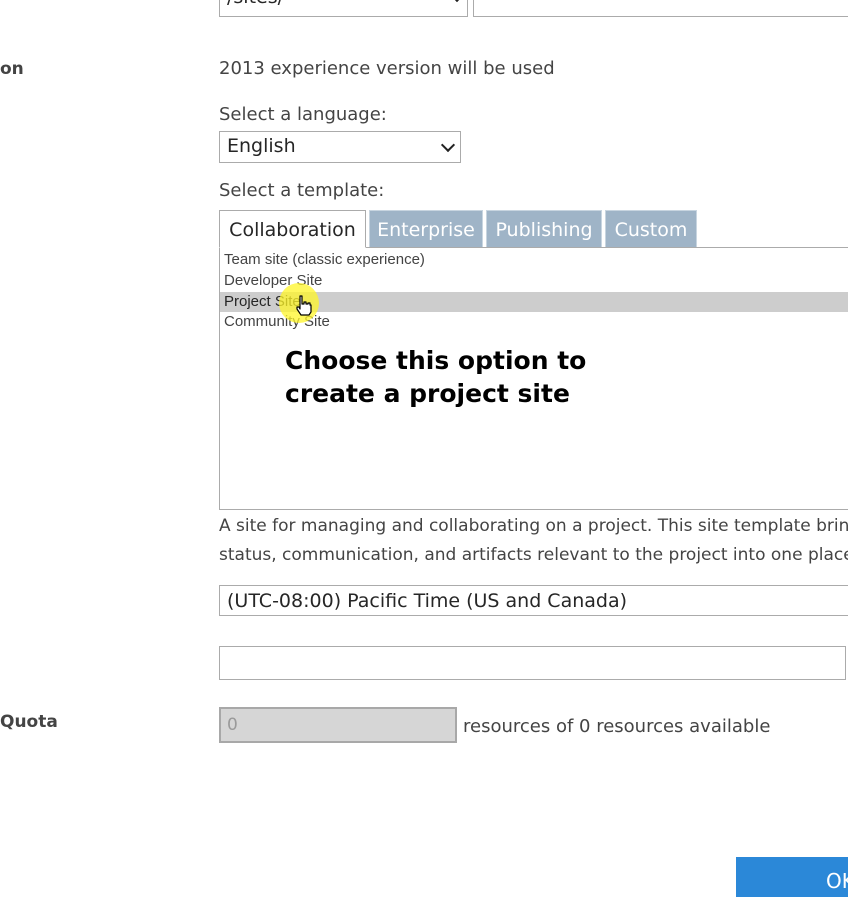  I want to click on tab-collaboration: Collaboration, so click(292, 229).